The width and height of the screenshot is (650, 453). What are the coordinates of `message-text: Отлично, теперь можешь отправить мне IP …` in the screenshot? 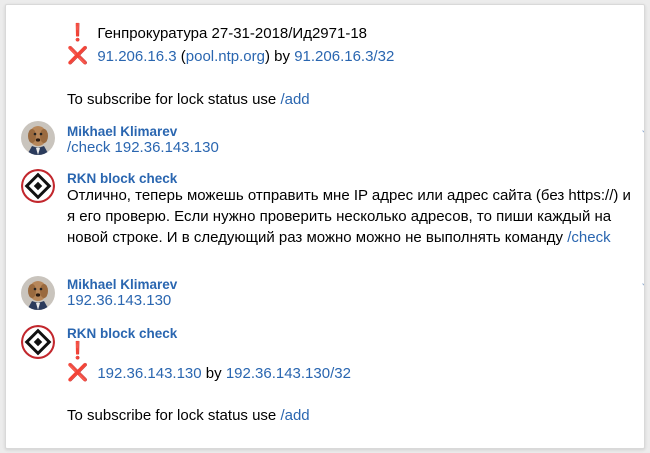 It's located at (353, 216).